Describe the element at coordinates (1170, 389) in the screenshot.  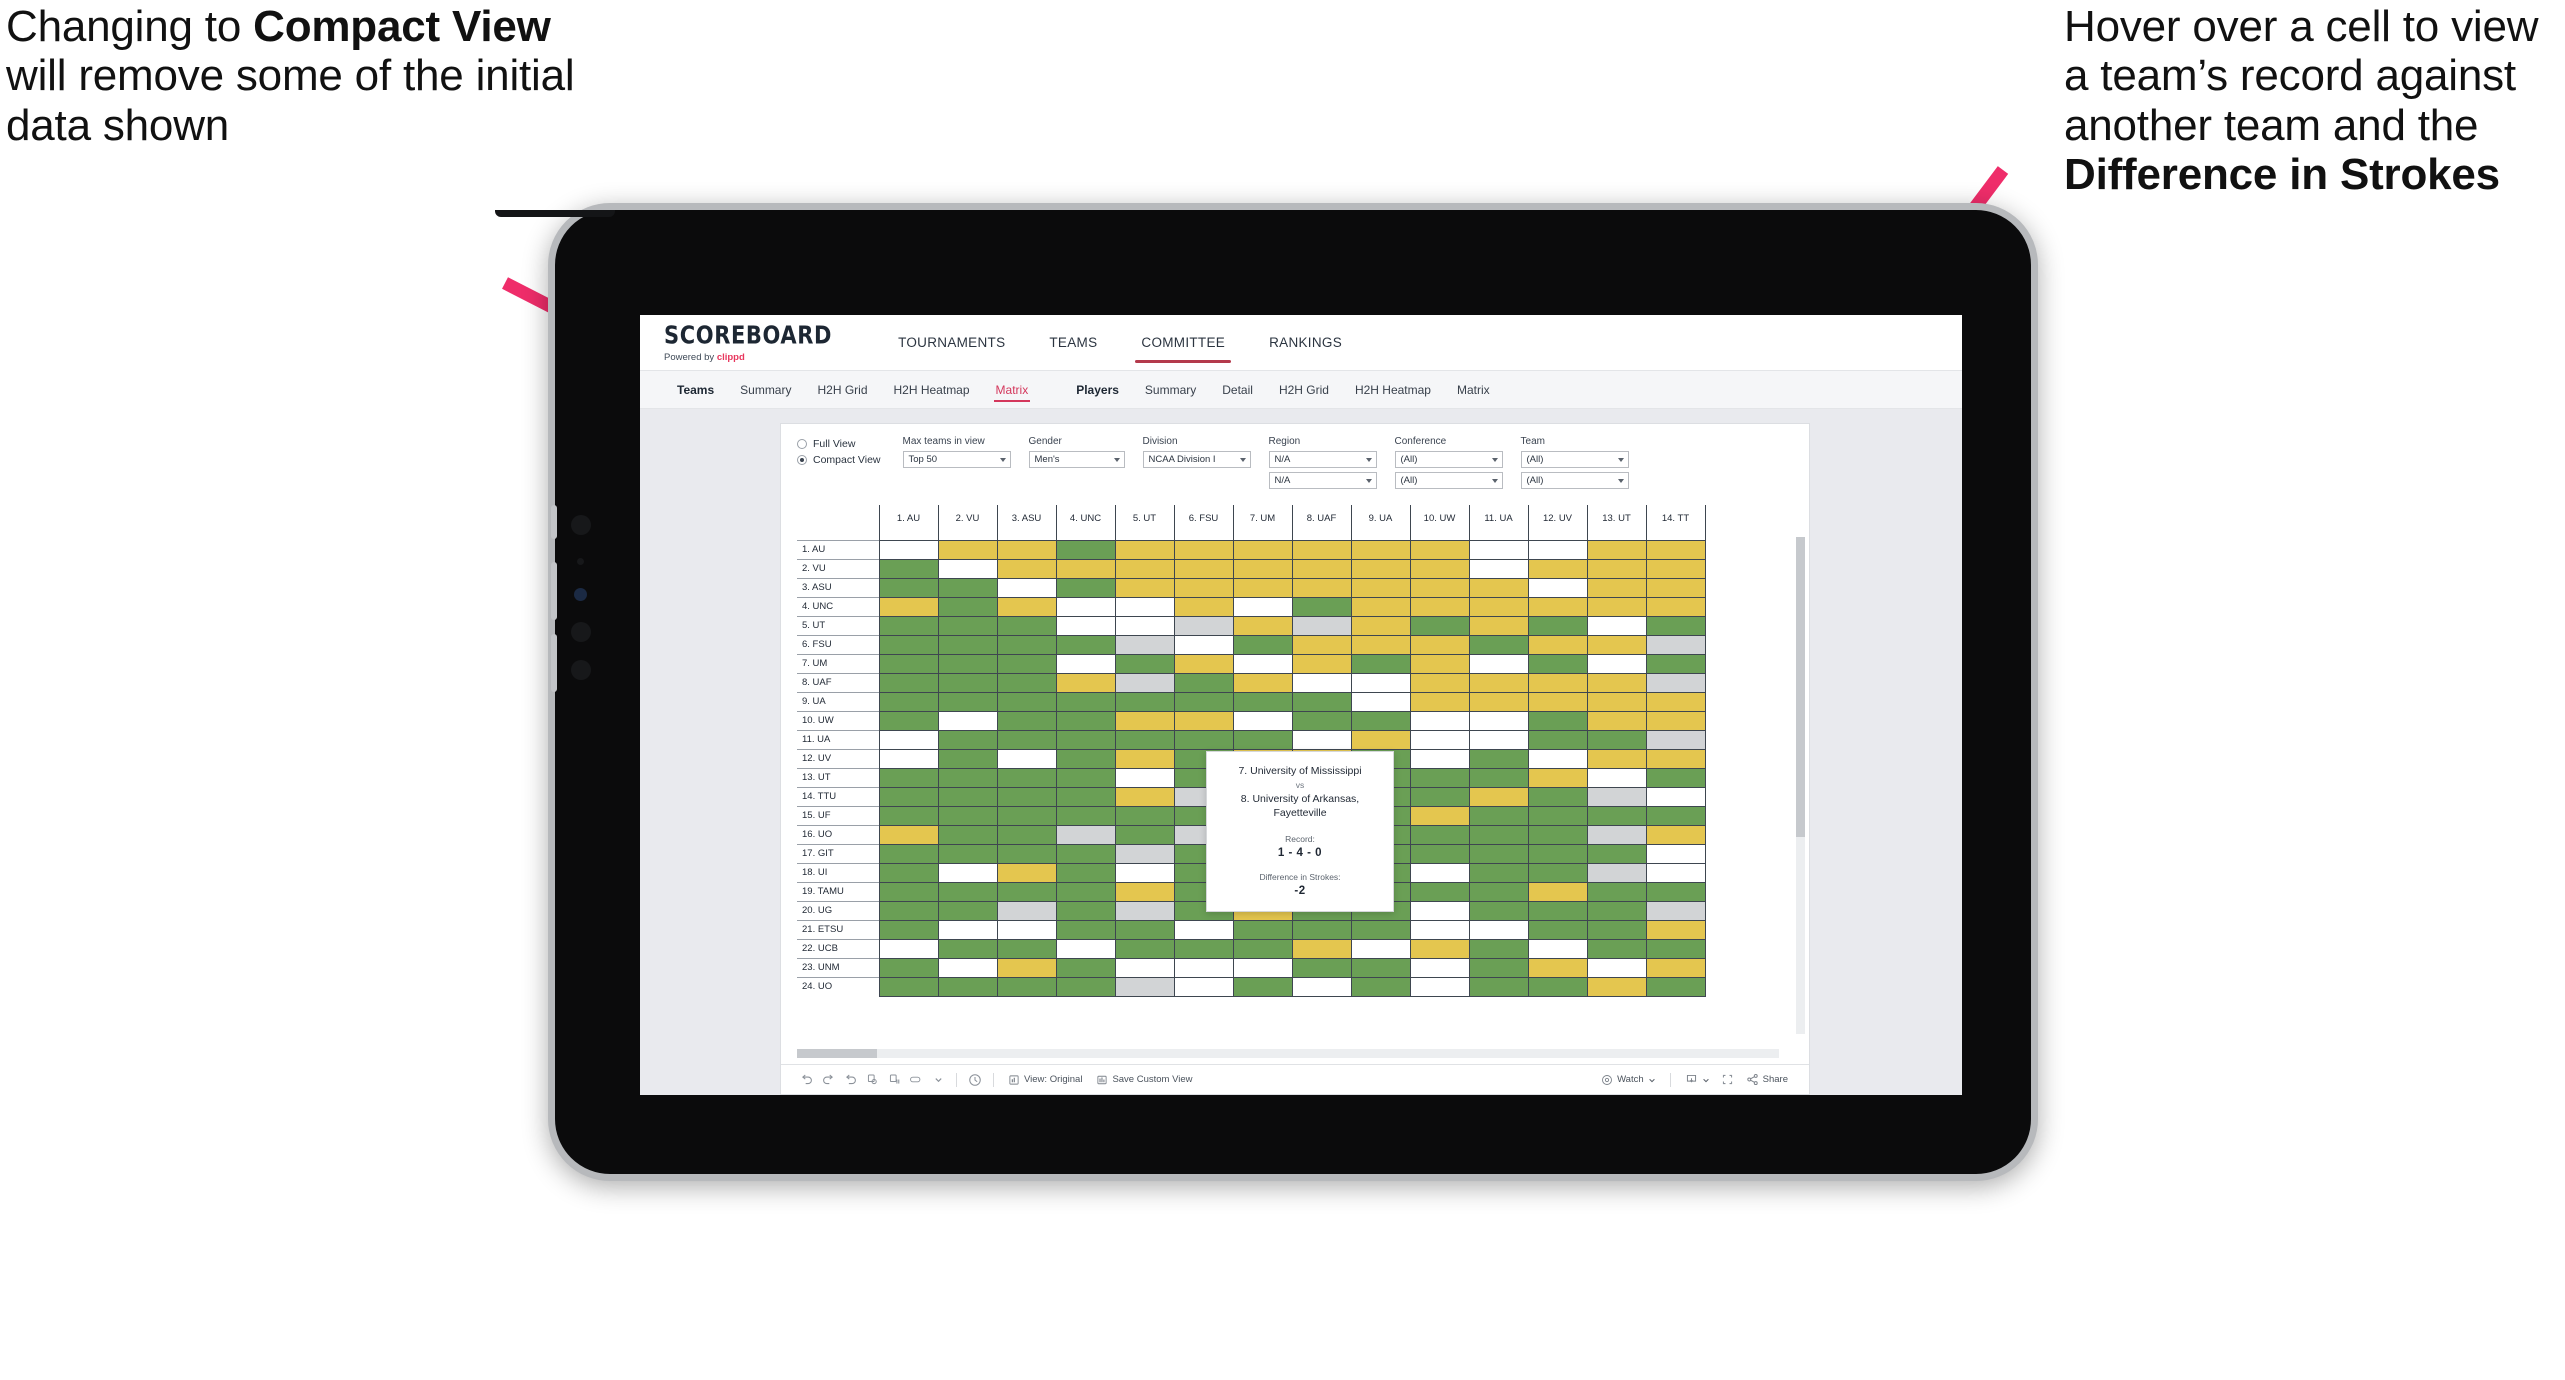
I see `subtab-players-summary: Summary` at that location.